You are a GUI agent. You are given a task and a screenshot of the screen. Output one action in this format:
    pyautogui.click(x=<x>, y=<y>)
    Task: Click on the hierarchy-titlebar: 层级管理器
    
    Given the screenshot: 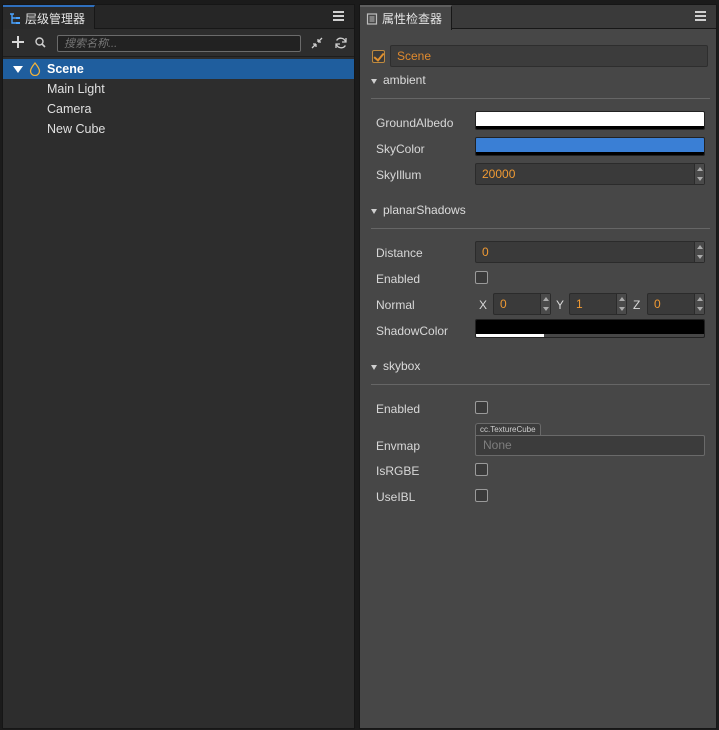 What is the action you would take?
    pyautogui.click(x=178, y=17)
    